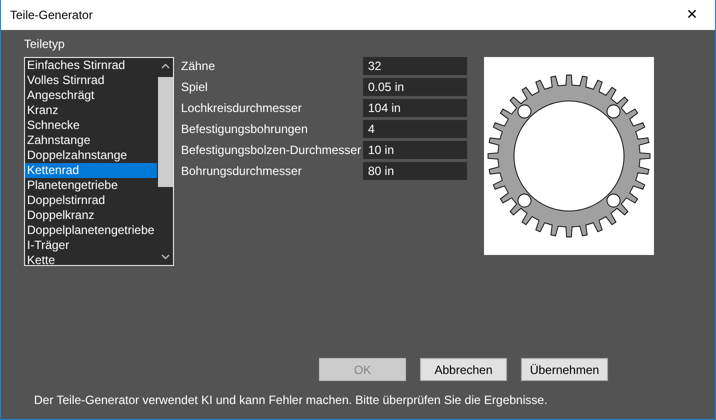 This screenshot has width=716, height=420. What do you see at coordinates (165, 132) in the screenshot?
I see `scrollbar-thumb` at bounding box center [165, 132].